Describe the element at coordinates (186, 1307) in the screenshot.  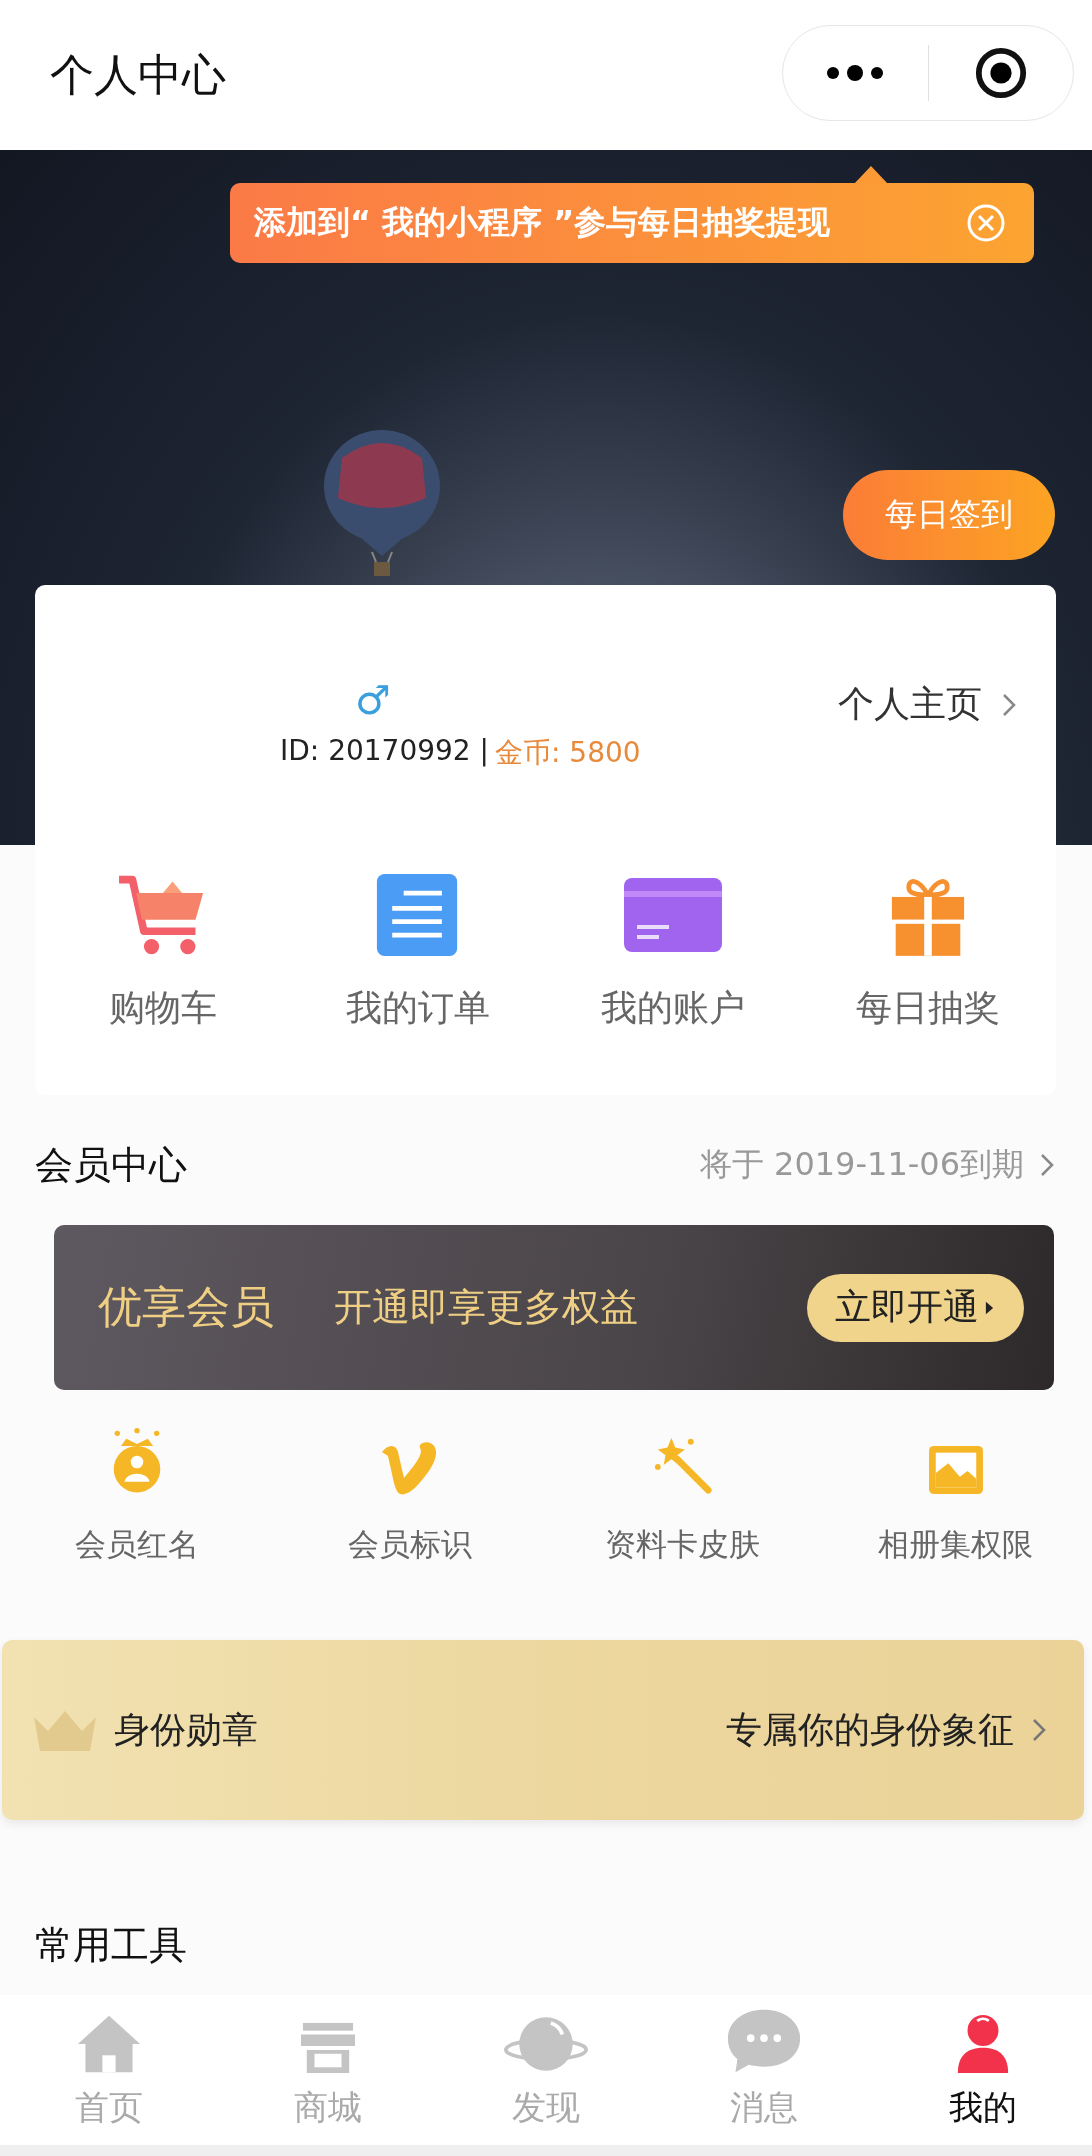
I see `vip-title: 优享会员` at that location.